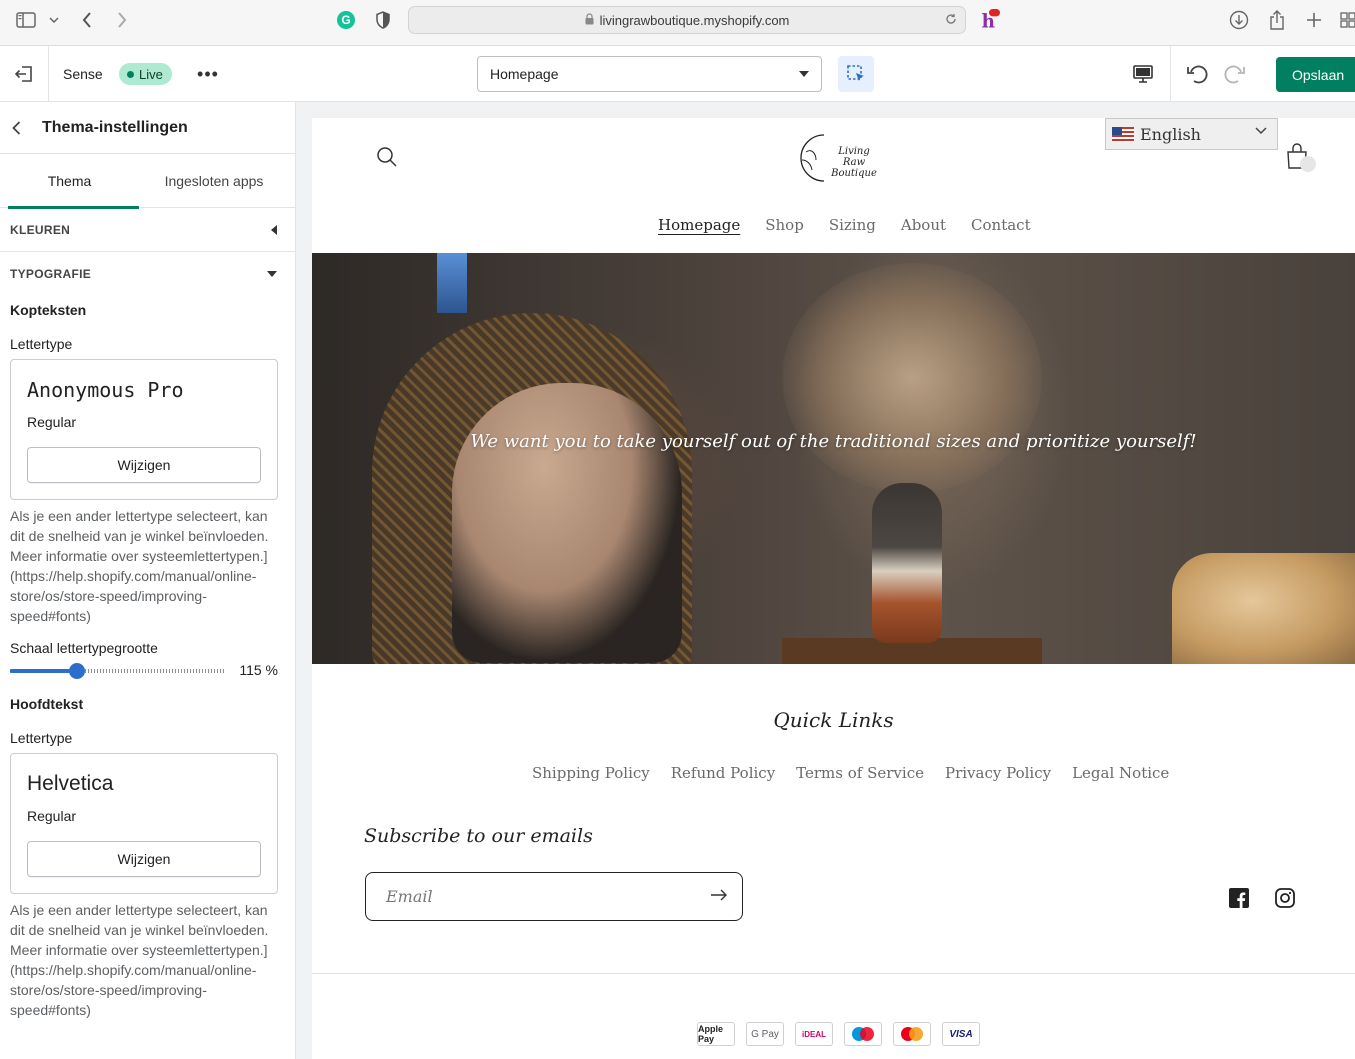  I want to click on back-arrow-icon, so click(21, 127).